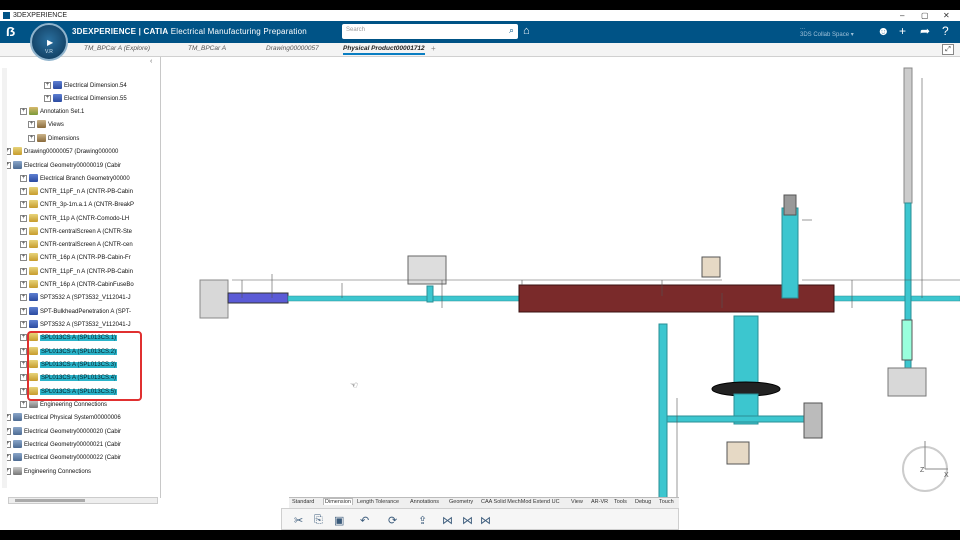  I want to click on lower-connector, so click(738, 453).